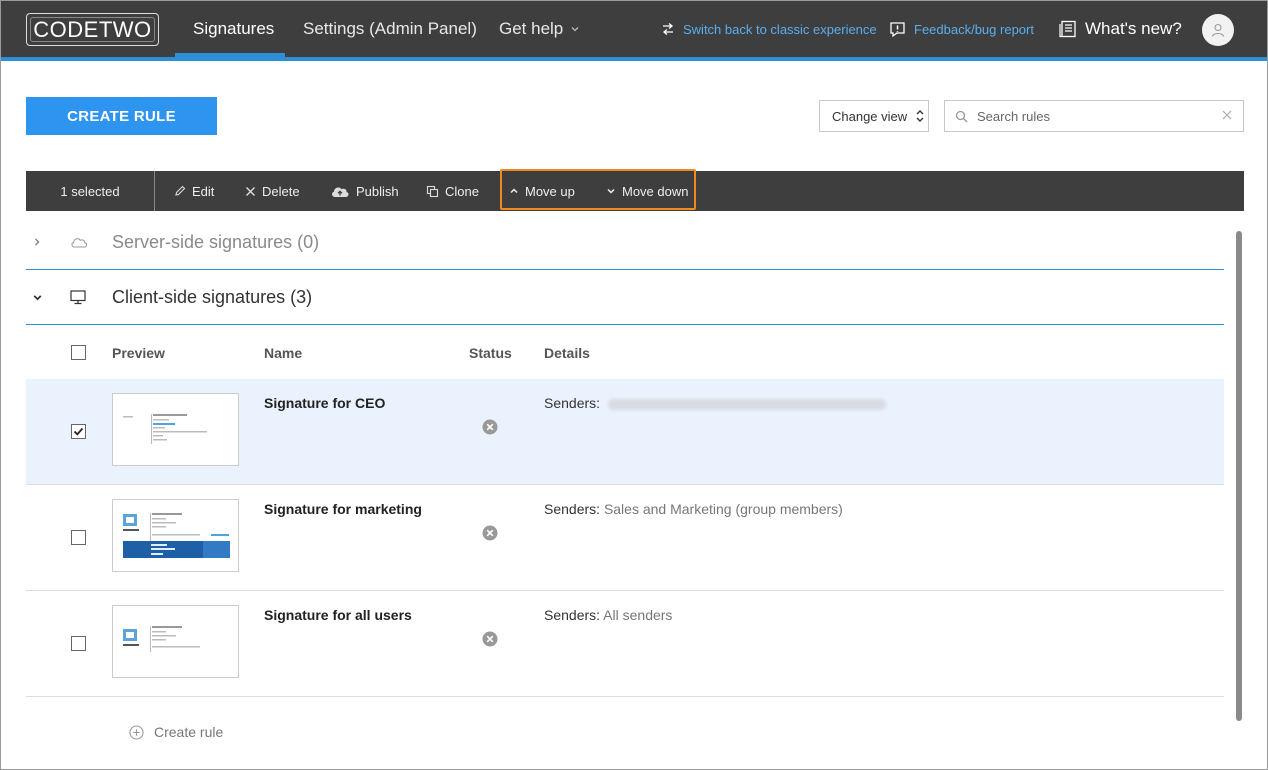  Describe the element at coordinates (780, 29) in the screenshot. I see `switch-classic-label: Switch back to classic experience` at that location.